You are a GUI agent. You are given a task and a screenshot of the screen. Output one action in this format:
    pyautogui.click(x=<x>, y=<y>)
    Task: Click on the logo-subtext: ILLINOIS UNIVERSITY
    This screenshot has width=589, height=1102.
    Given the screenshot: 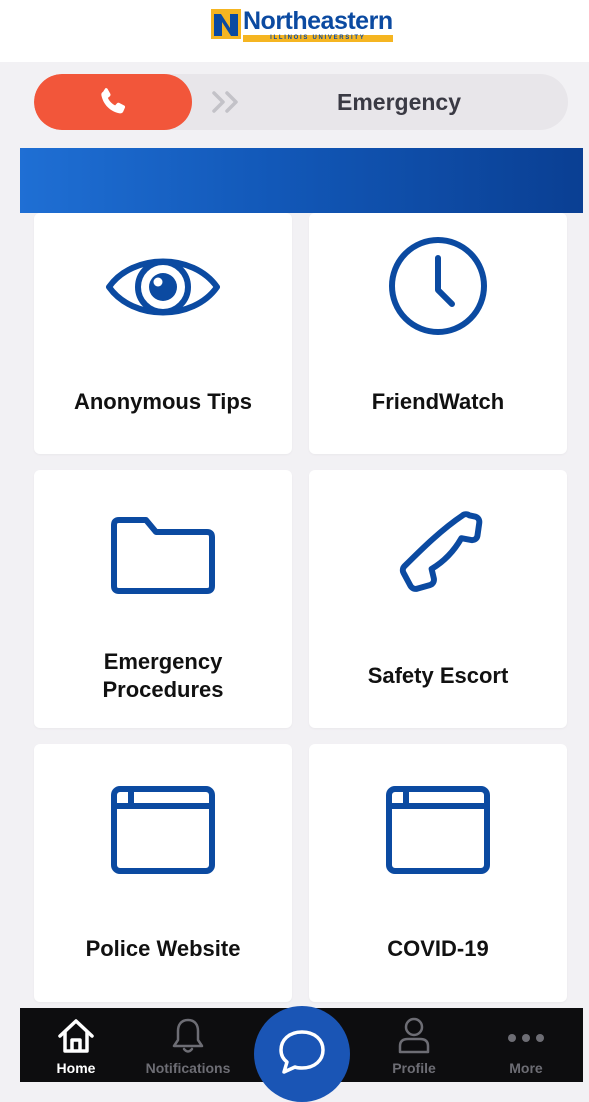 What is the action you would take?
    pyautogui.click(x=318, y=38)
    